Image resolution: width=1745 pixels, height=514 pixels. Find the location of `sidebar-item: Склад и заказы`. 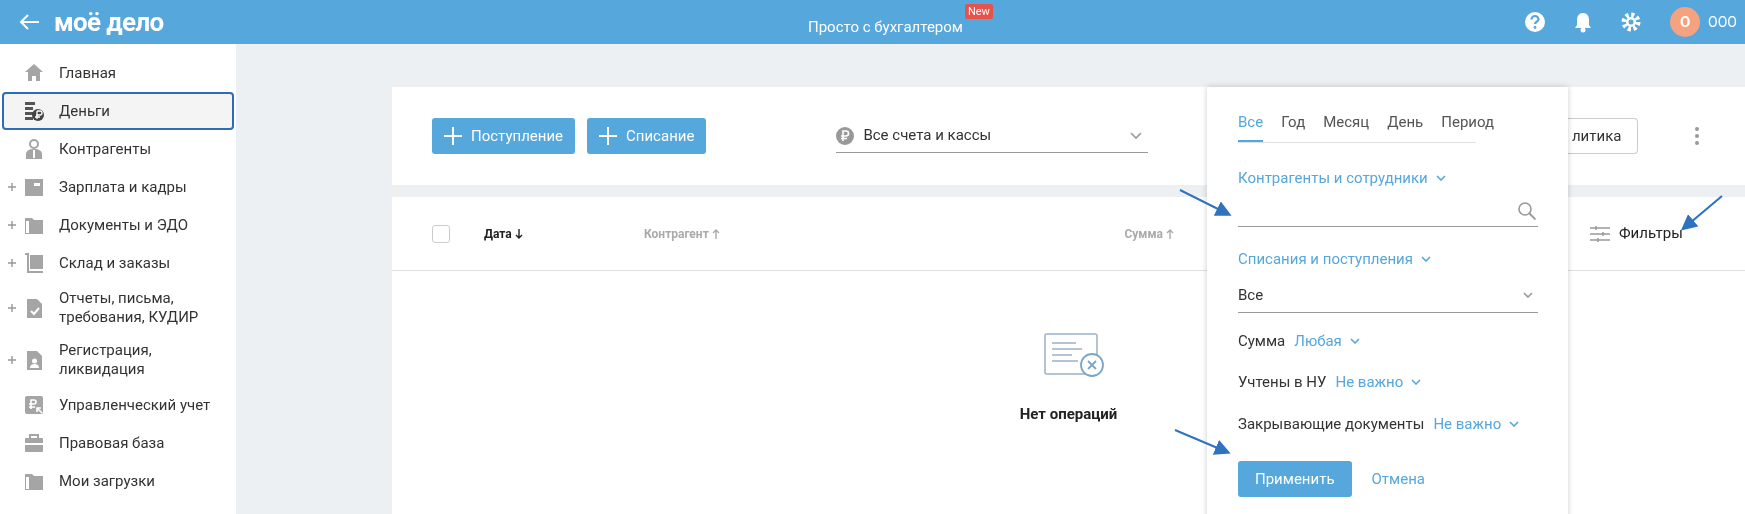

sidebar-item: Склад и заказы is located at coordinates (118, 263).